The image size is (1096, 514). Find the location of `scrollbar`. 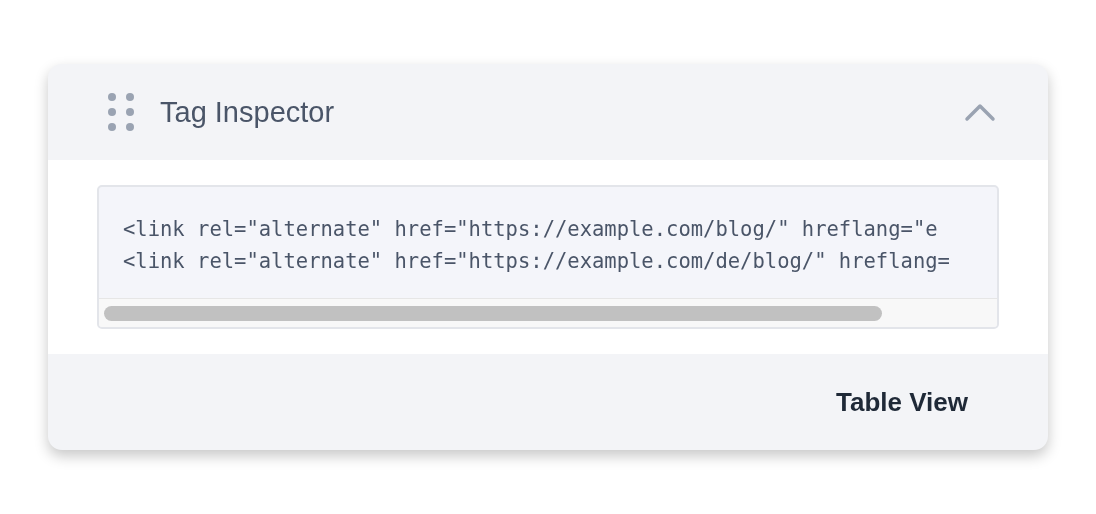

scrollbar is located at coordinates (548, 312).